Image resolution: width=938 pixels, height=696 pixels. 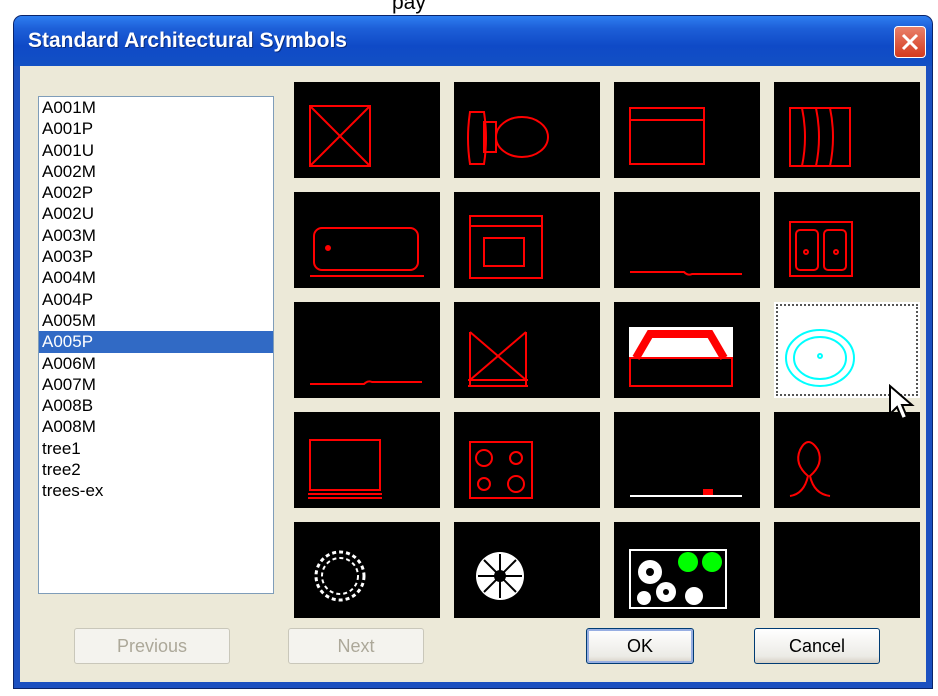 What do you see at coordinates (156, 448) in the screenshot?
I see `list-item: tree1` at bounding box center [156, 448].